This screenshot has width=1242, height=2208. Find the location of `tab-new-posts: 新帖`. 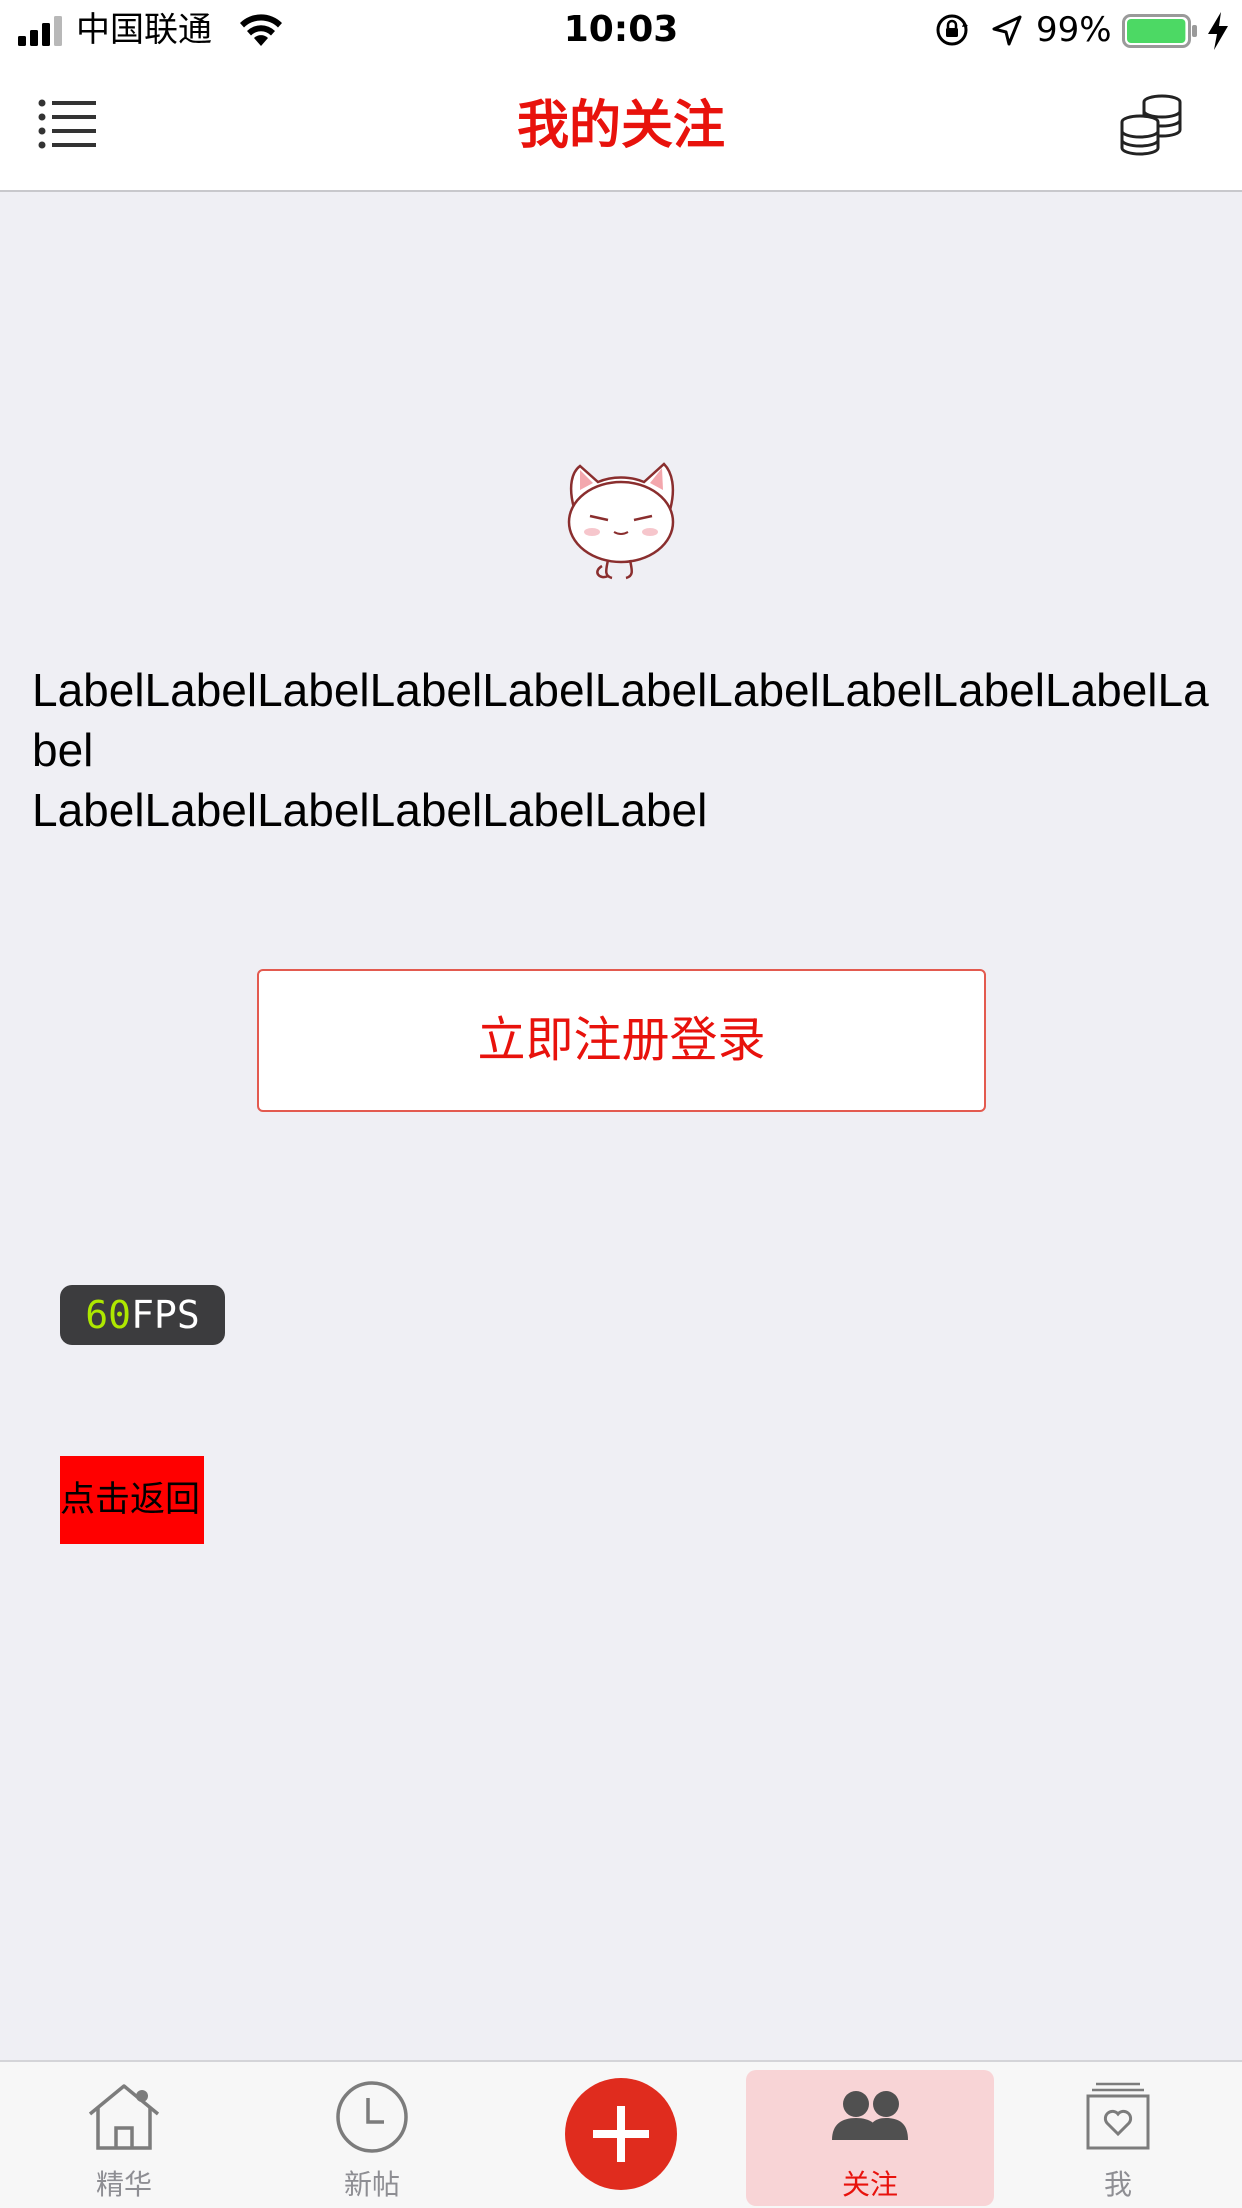

tab-new-posts: 新帖 is located at coordinates (372, 2135).